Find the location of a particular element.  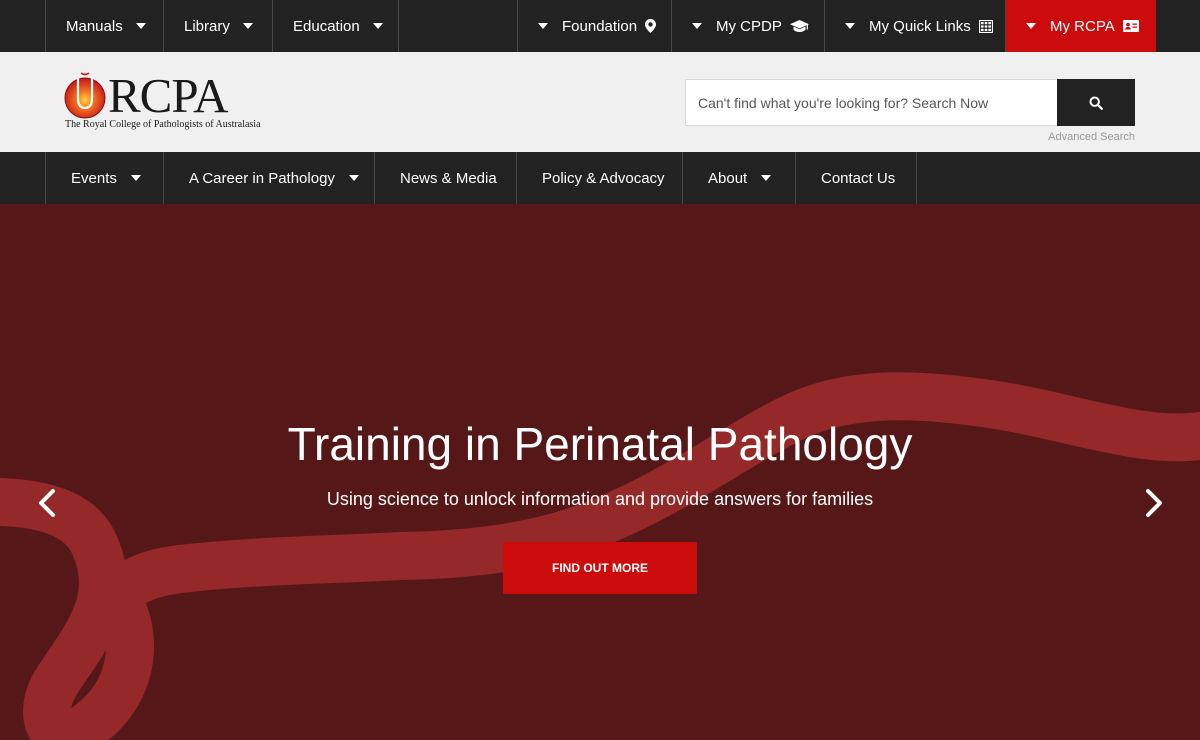

hero-title: Training in Perinatal Pathology is located at coordinates (600, 444).